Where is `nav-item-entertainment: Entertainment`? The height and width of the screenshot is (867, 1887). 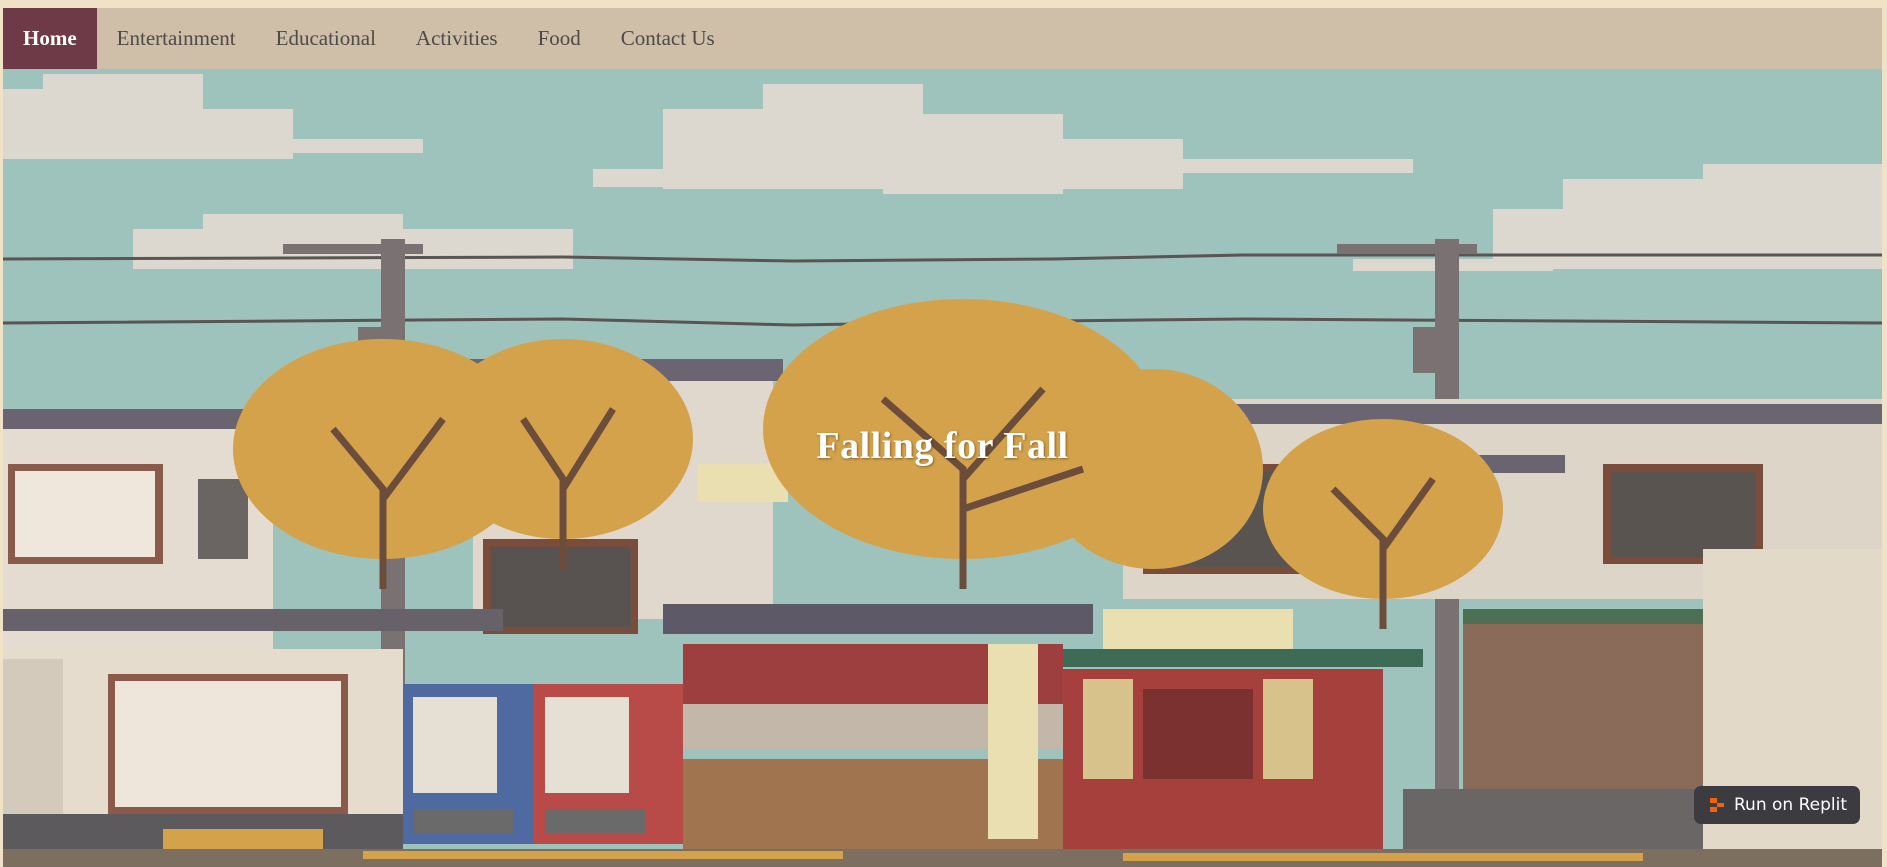
nav-item-entertainment: Entertainment is located at coordinates (176, 38).